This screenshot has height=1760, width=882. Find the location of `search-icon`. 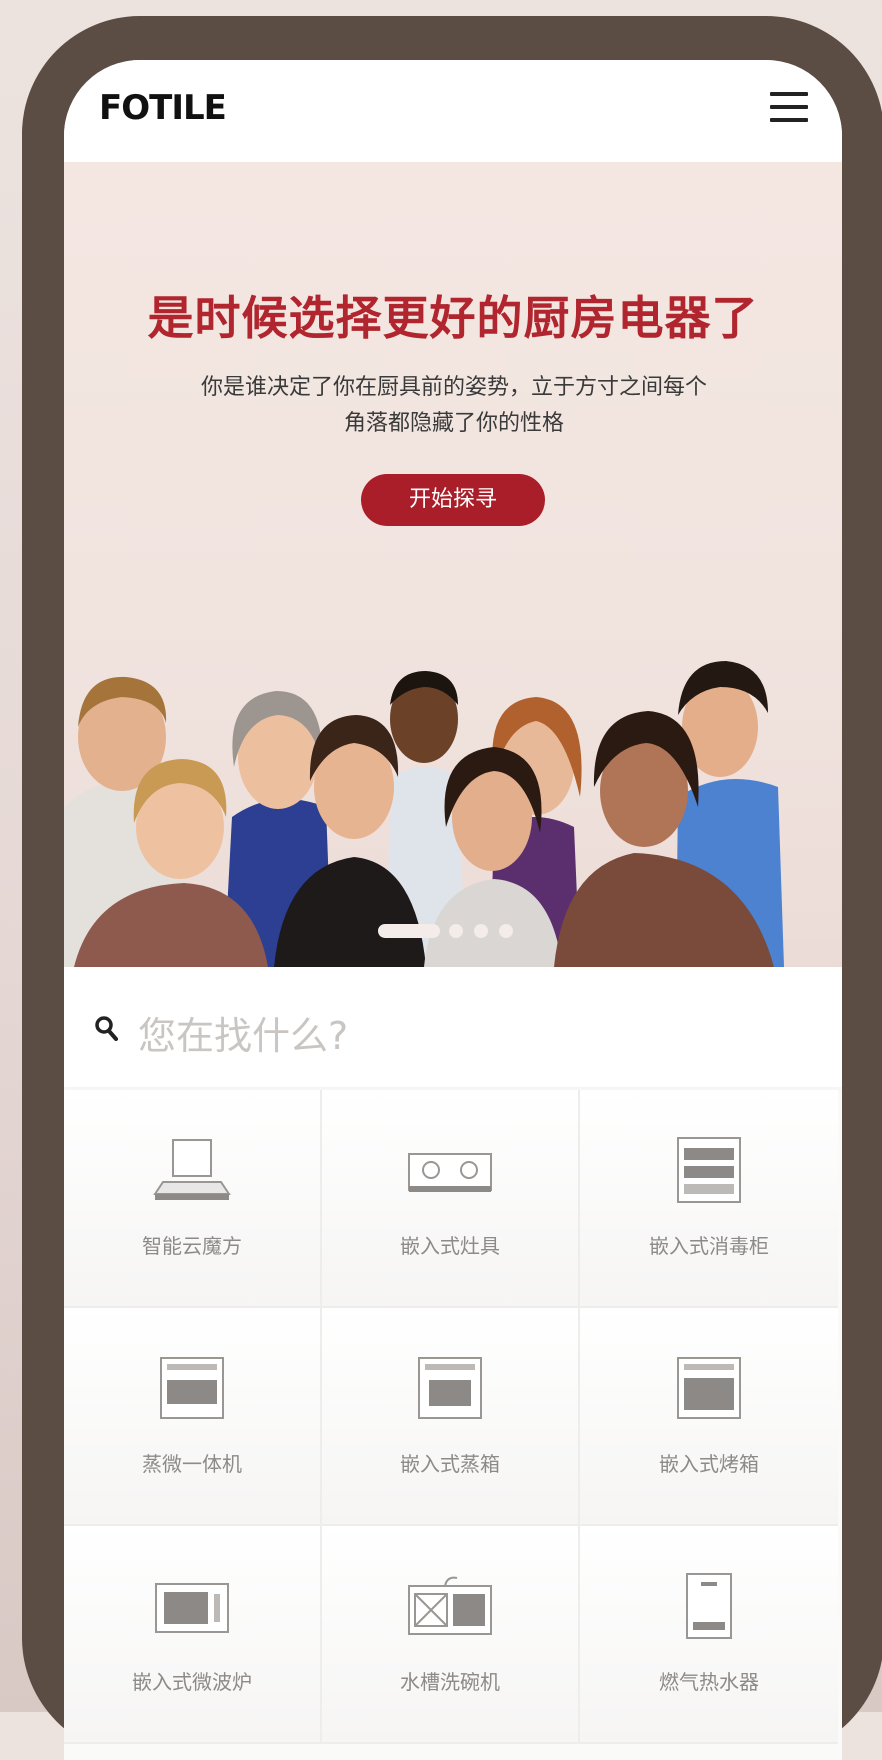

search-icon is located at coordinates (106, 1028).